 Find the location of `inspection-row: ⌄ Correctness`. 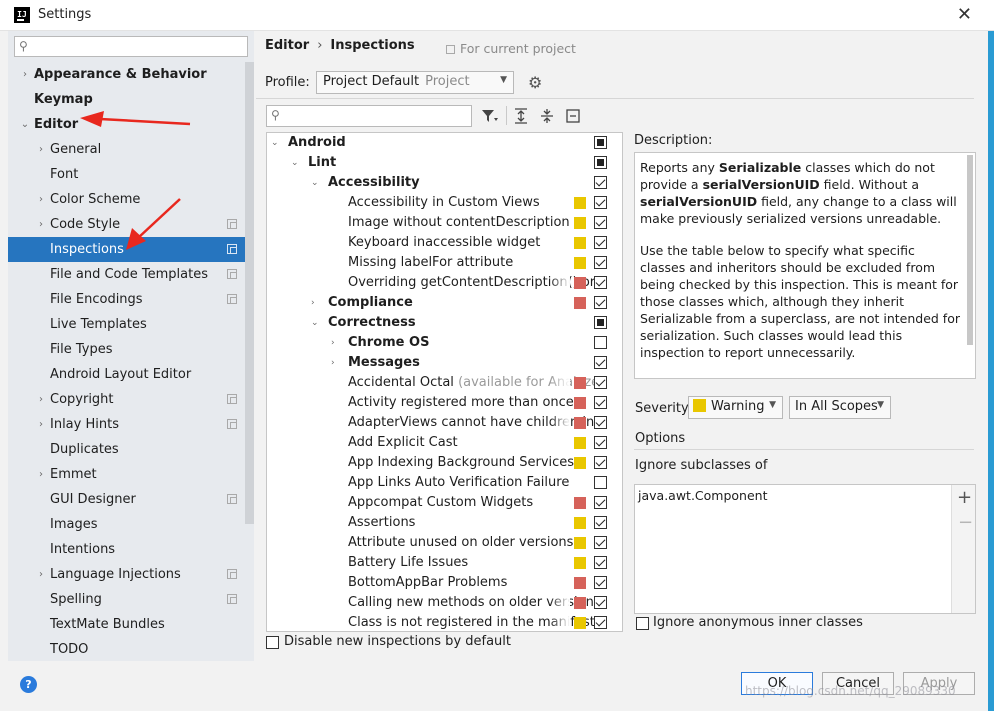

inspection-row: ⌄ Correctness is located at coordinates (444, 323).